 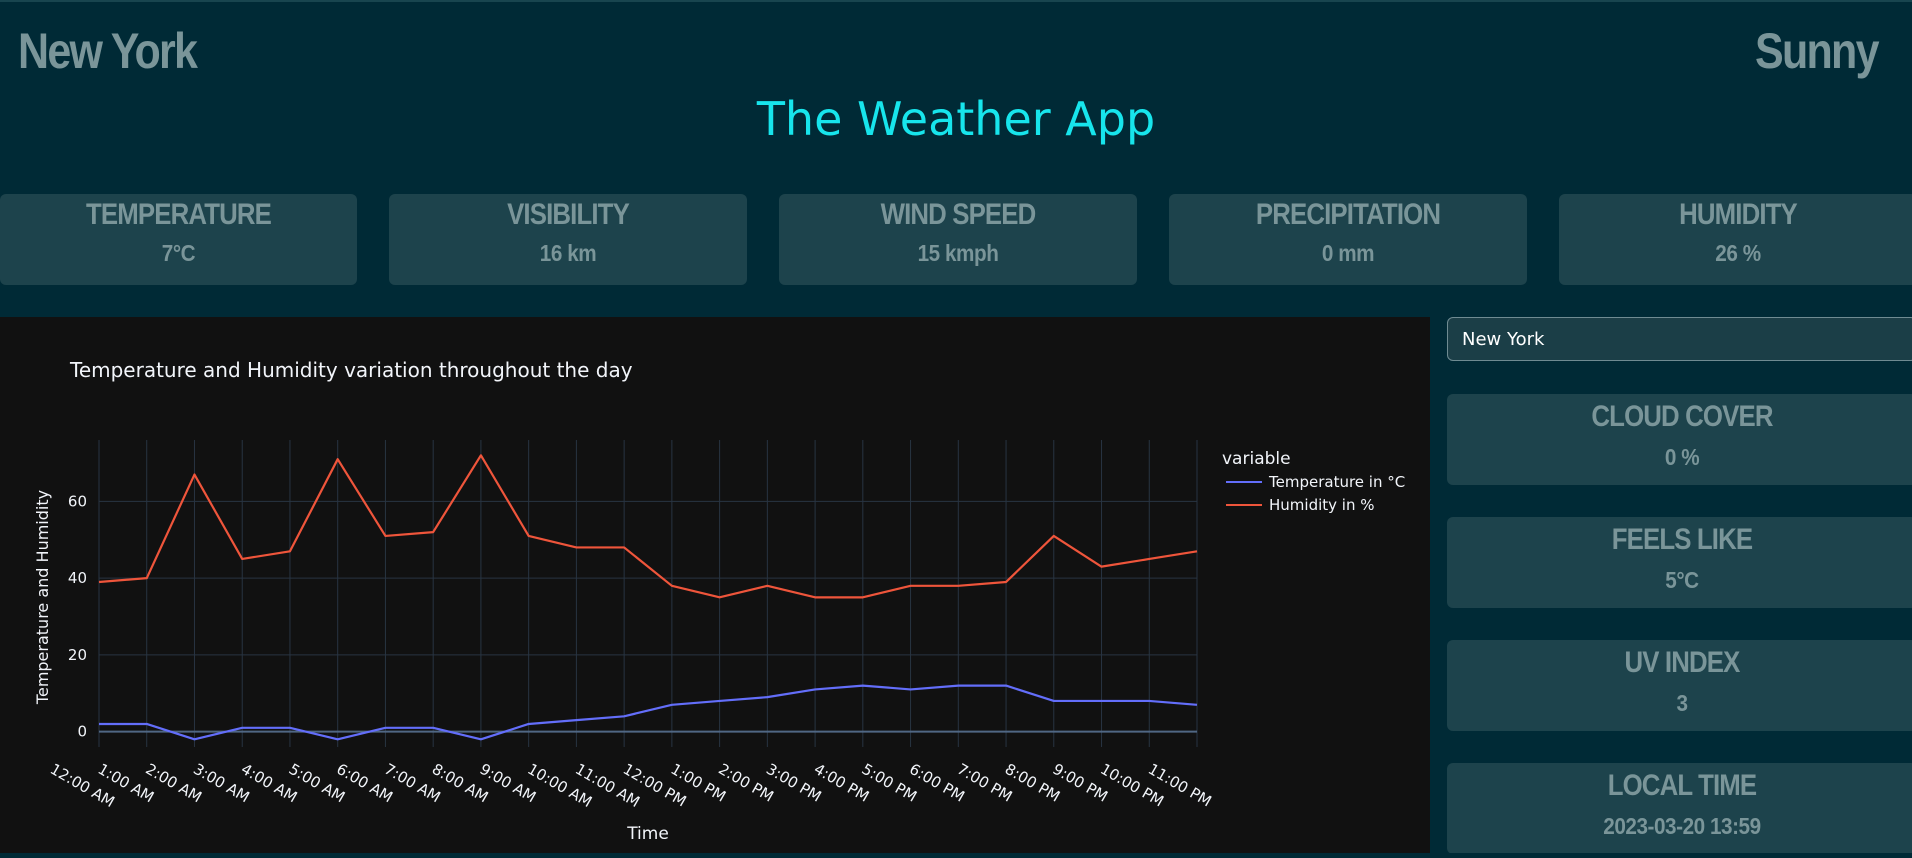 I want to click on feels-like-label: FEELS LIKE, so click(x=1682, y=539).